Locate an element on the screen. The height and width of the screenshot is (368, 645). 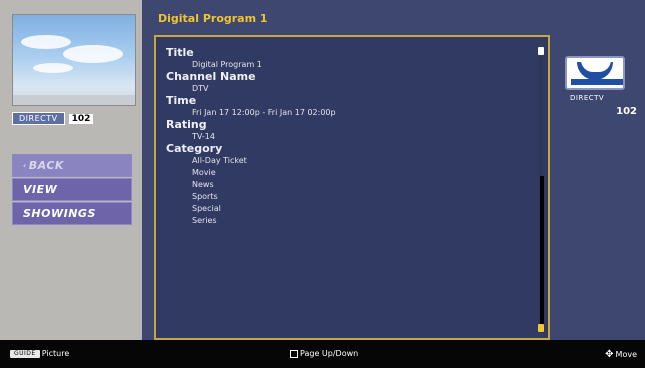
directv-logo-icon is located at coordinates (595, 73).